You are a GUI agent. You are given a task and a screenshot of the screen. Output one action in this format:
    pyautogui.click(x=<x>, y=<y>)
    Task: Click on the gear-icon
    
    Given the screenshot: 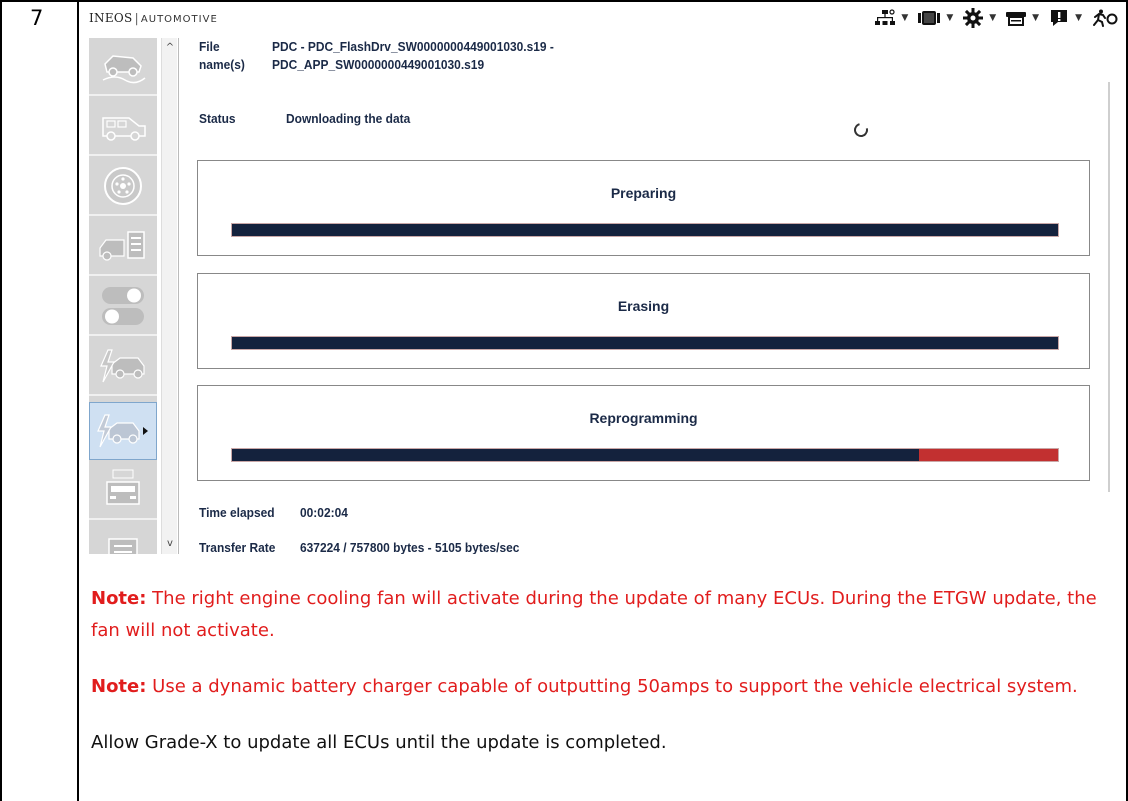 What is the action you would take?
    pyautogui.click(x=973, y=18)
    